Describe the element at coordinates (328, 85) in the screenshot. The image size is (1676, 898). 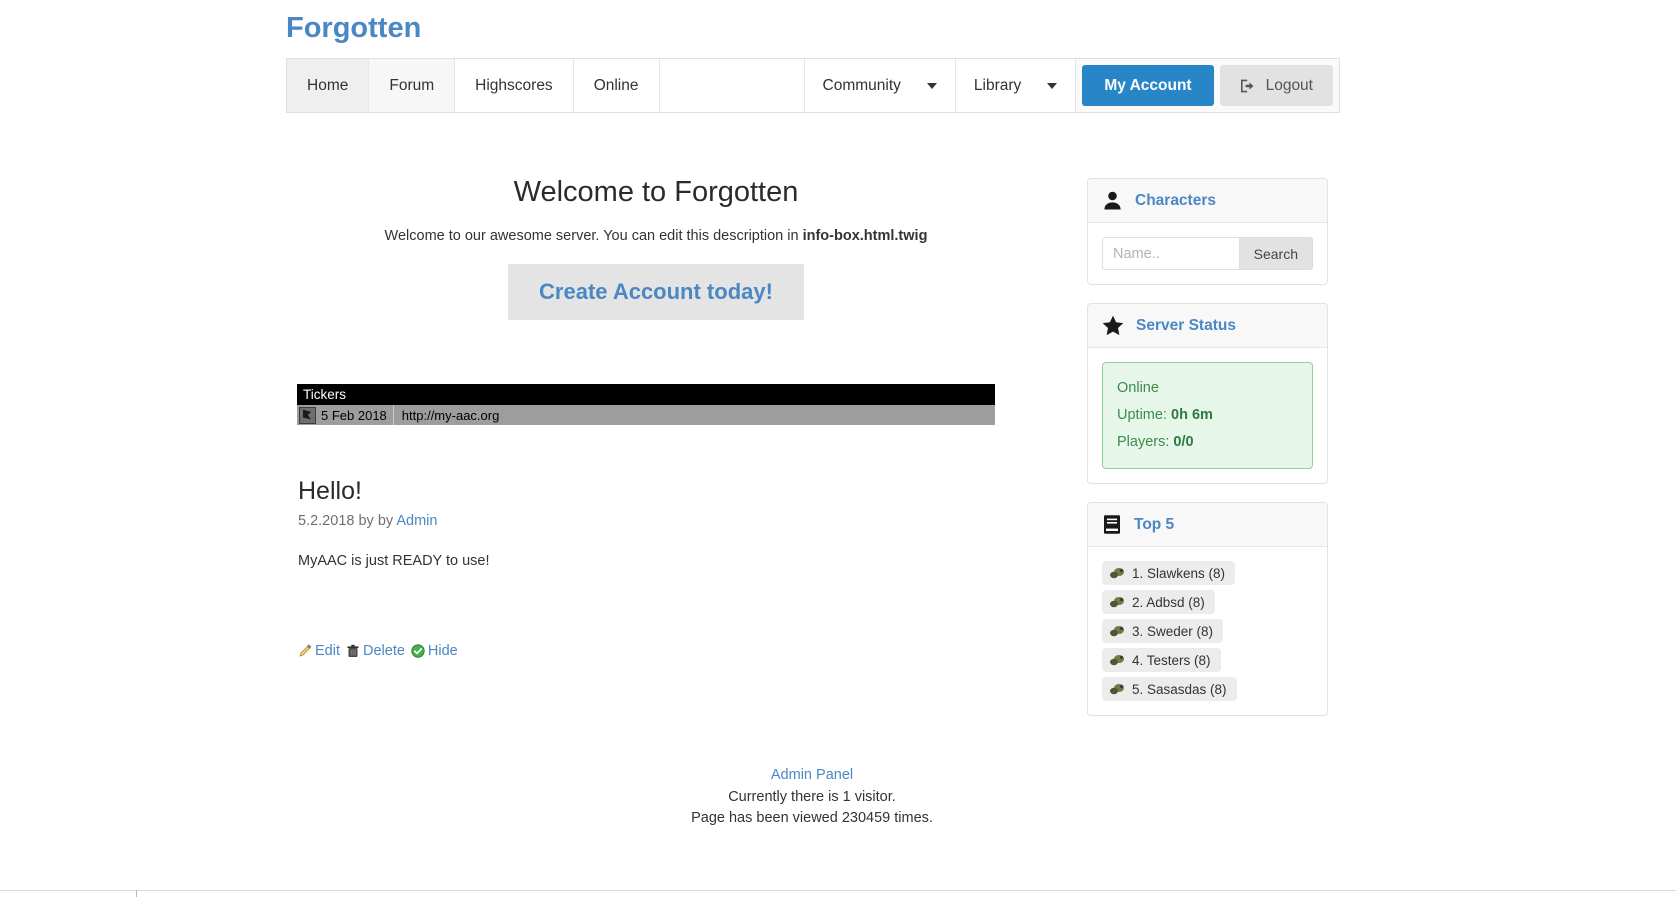
I see `nav-item-home: Home` at that location.